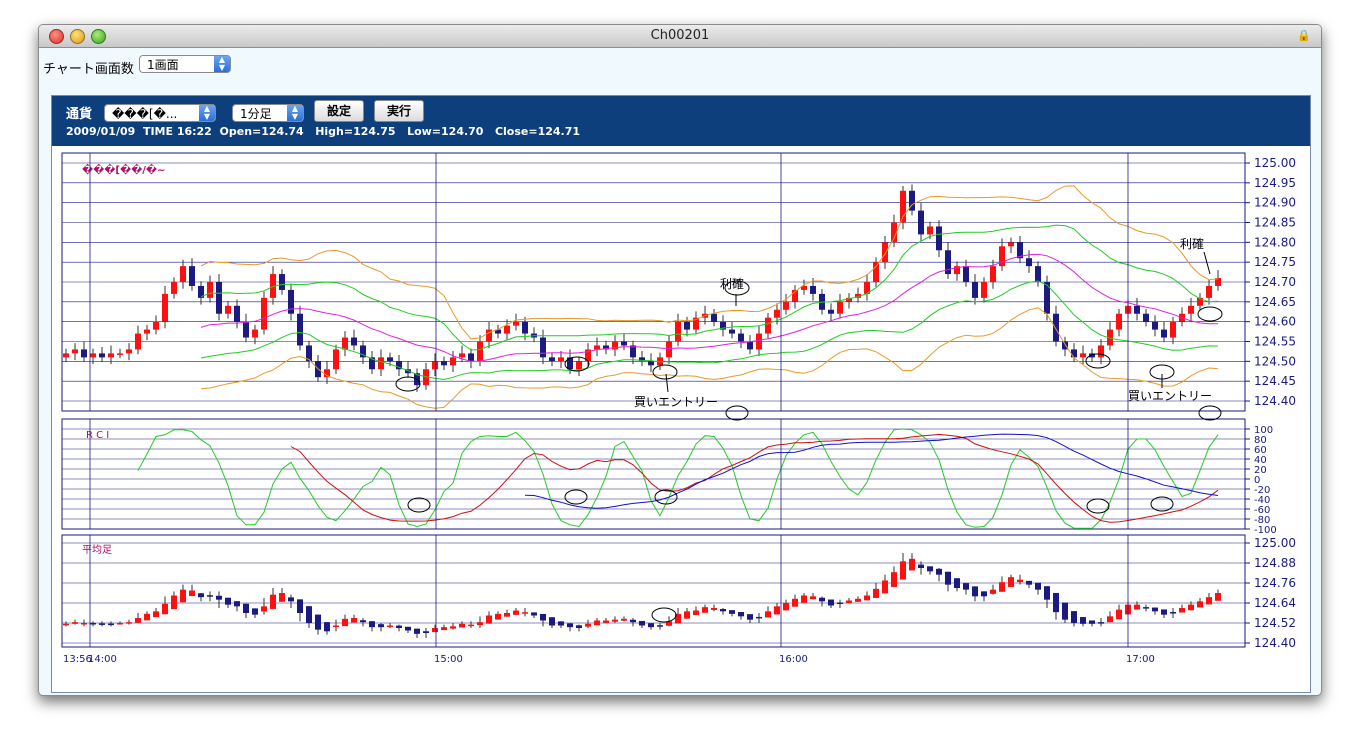  Describe the element at coordinates (1275, 302) in the screenshot. I see `price-axis-tick-label: 124.65` at that location.